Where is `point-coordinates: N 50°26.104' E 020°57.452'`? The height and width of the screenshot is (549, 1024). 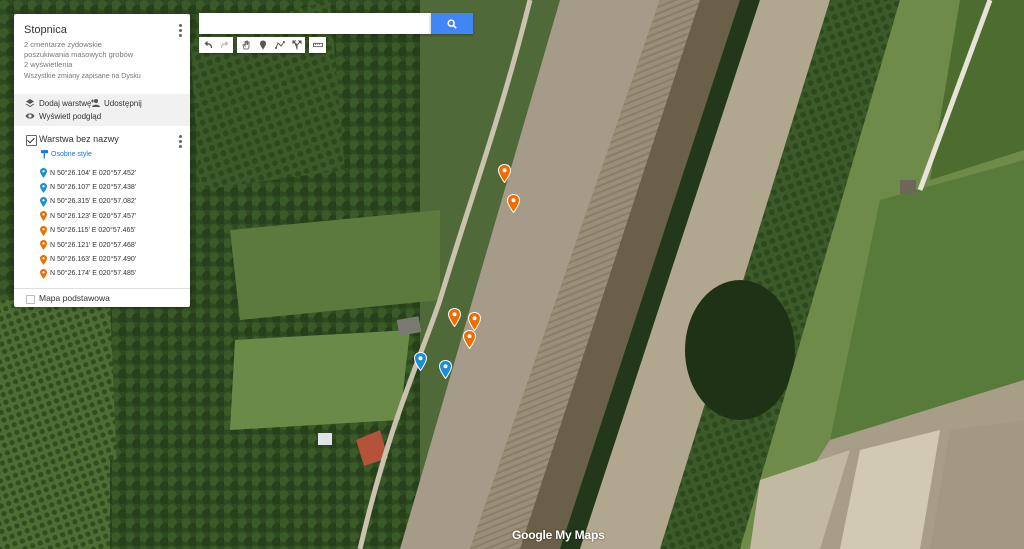 point-coordinates: N 50°26.104' E 020°57.452' is located at coordinates (93, 173).